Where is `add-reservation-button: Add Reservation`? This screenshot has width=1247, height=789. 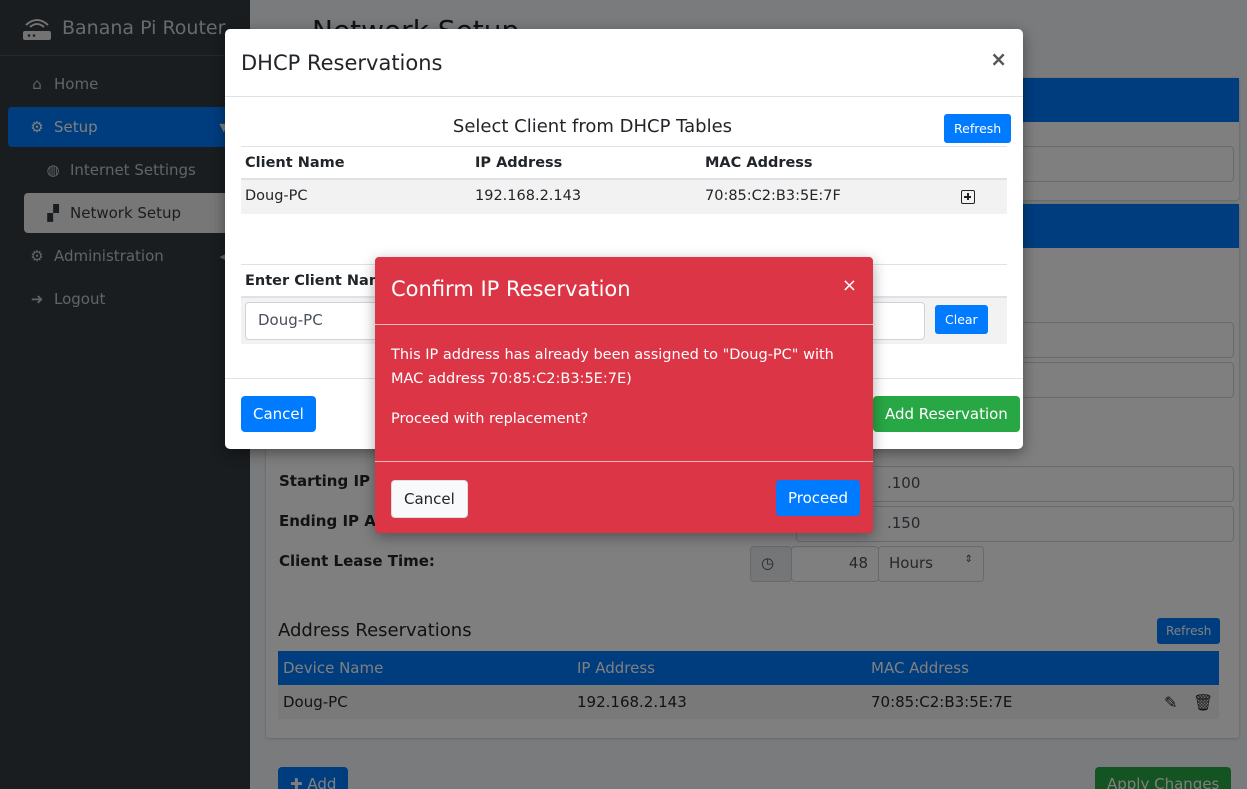
add-reservation-button: Add Reservation is located at coordinates (946, 414).